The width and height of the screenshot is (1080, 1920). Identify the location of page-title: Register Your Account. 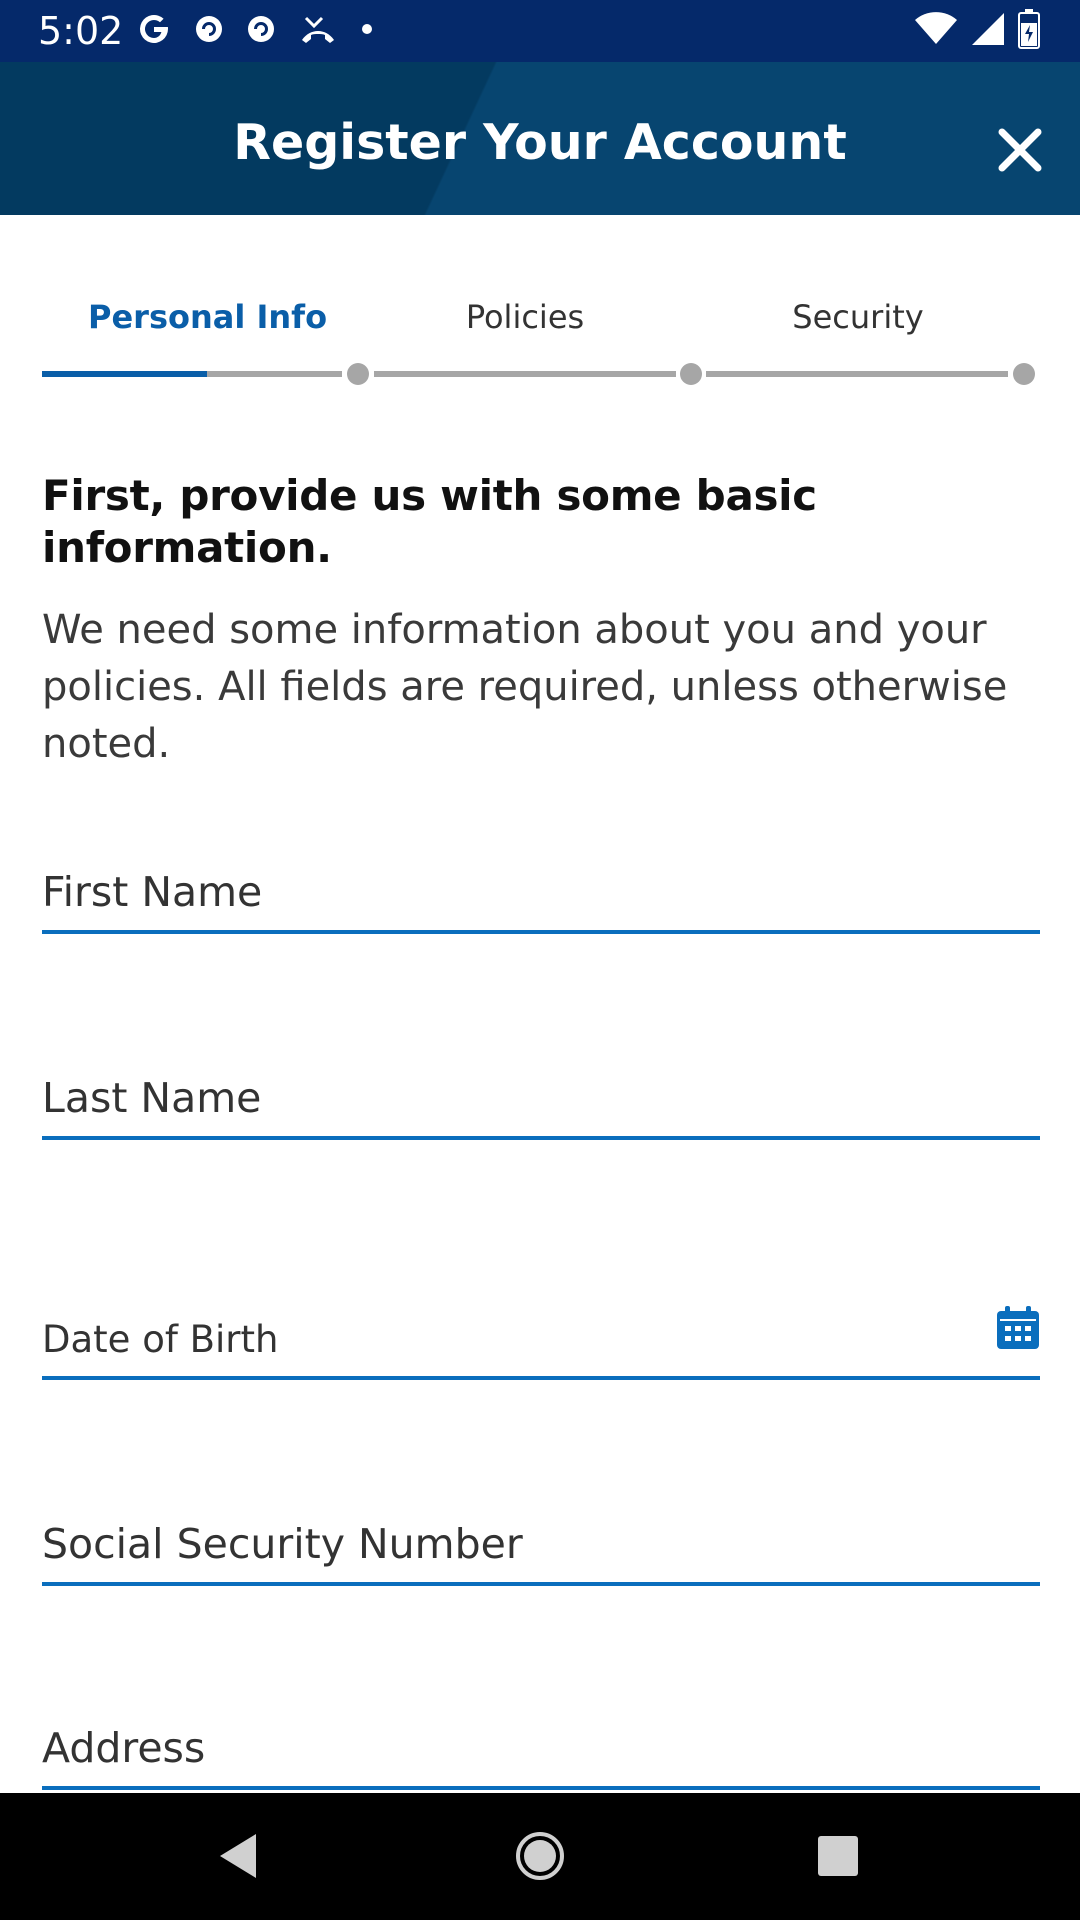
(540, 142).